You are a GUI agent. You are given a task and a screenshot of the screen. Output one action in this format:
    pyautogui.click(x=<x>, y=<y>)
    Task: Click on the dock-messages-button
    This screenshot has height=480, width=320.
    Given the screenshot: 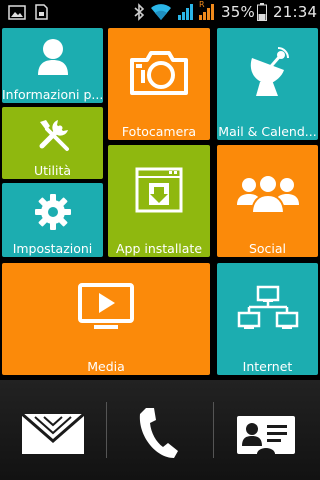 What is the action you would take?
    pyautogui.click(x=53, y=430)
    